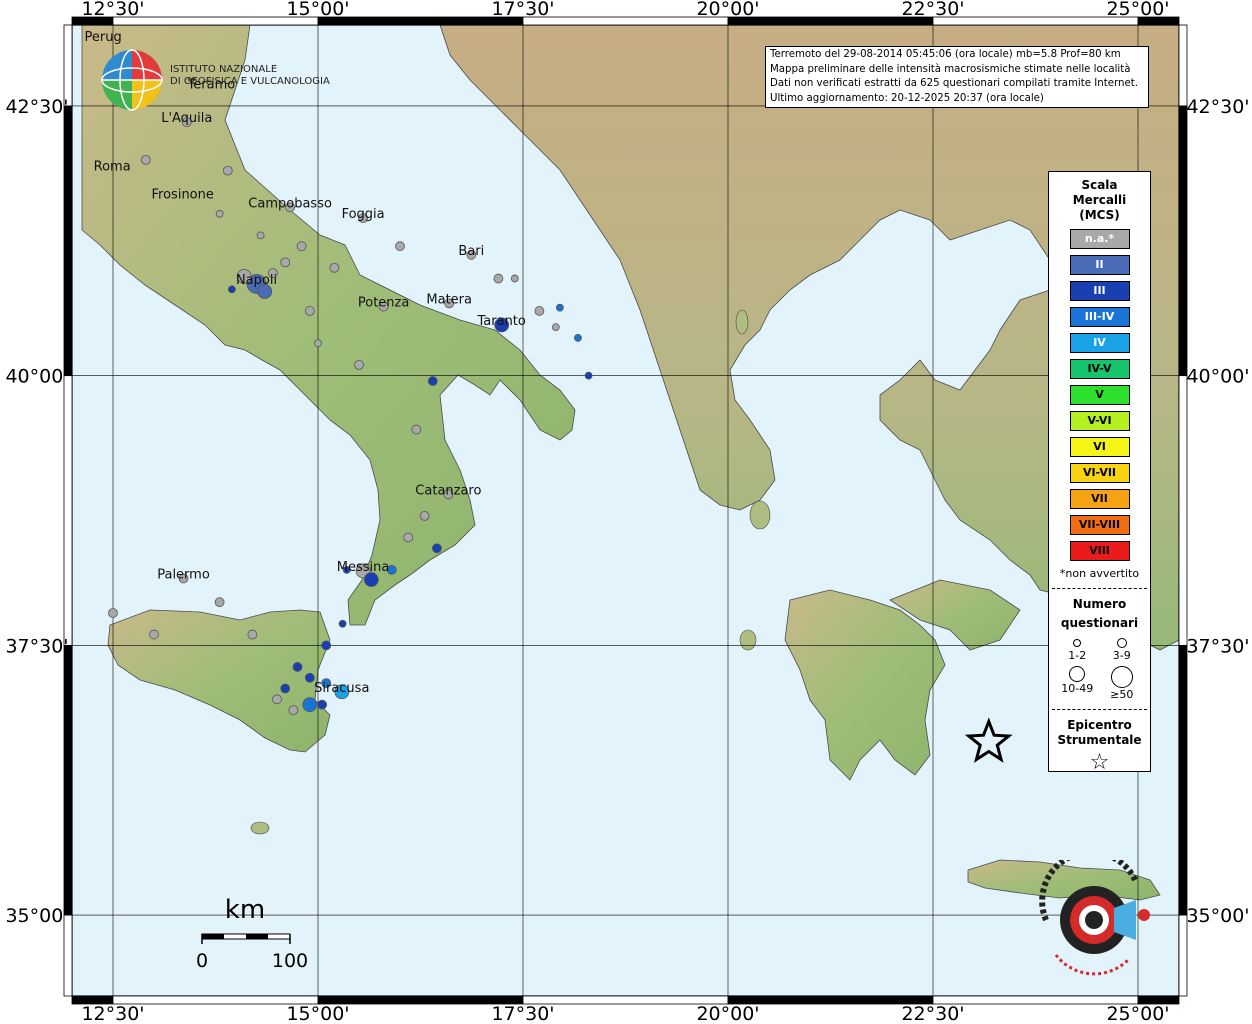  I want to click on zakynthos-island, so click(748, 640).